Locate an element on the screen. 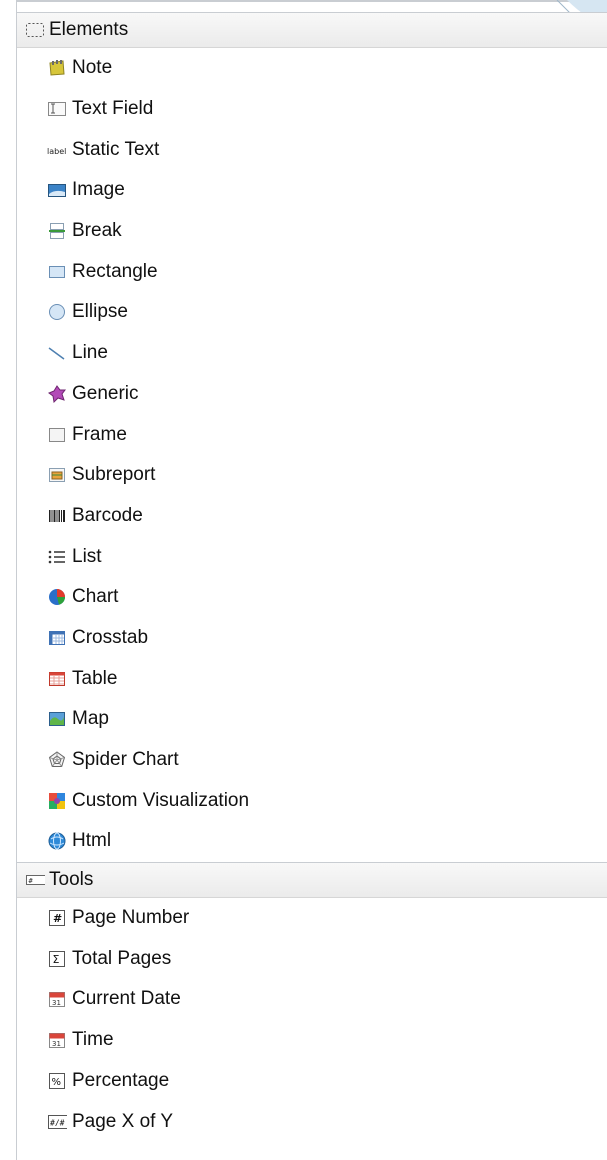 The height and width of the screenshot is (1160, 607). chart-icon is located at coordinates (57, 597).